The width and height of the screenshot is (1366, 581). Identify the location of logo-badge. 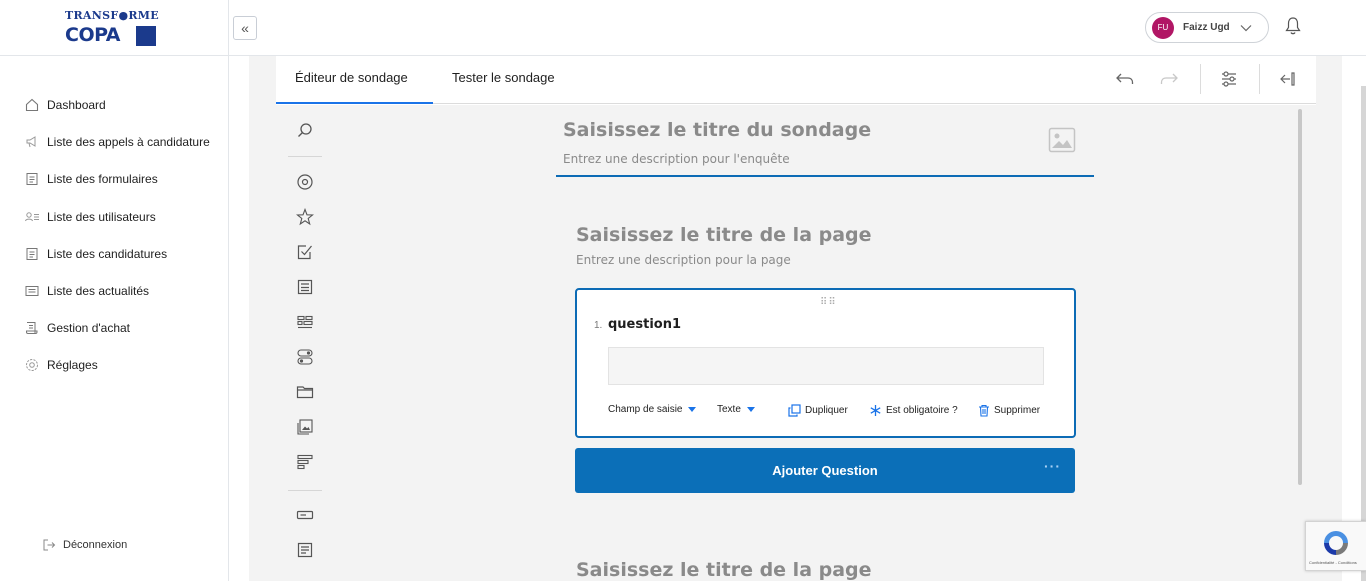
(146, 36).